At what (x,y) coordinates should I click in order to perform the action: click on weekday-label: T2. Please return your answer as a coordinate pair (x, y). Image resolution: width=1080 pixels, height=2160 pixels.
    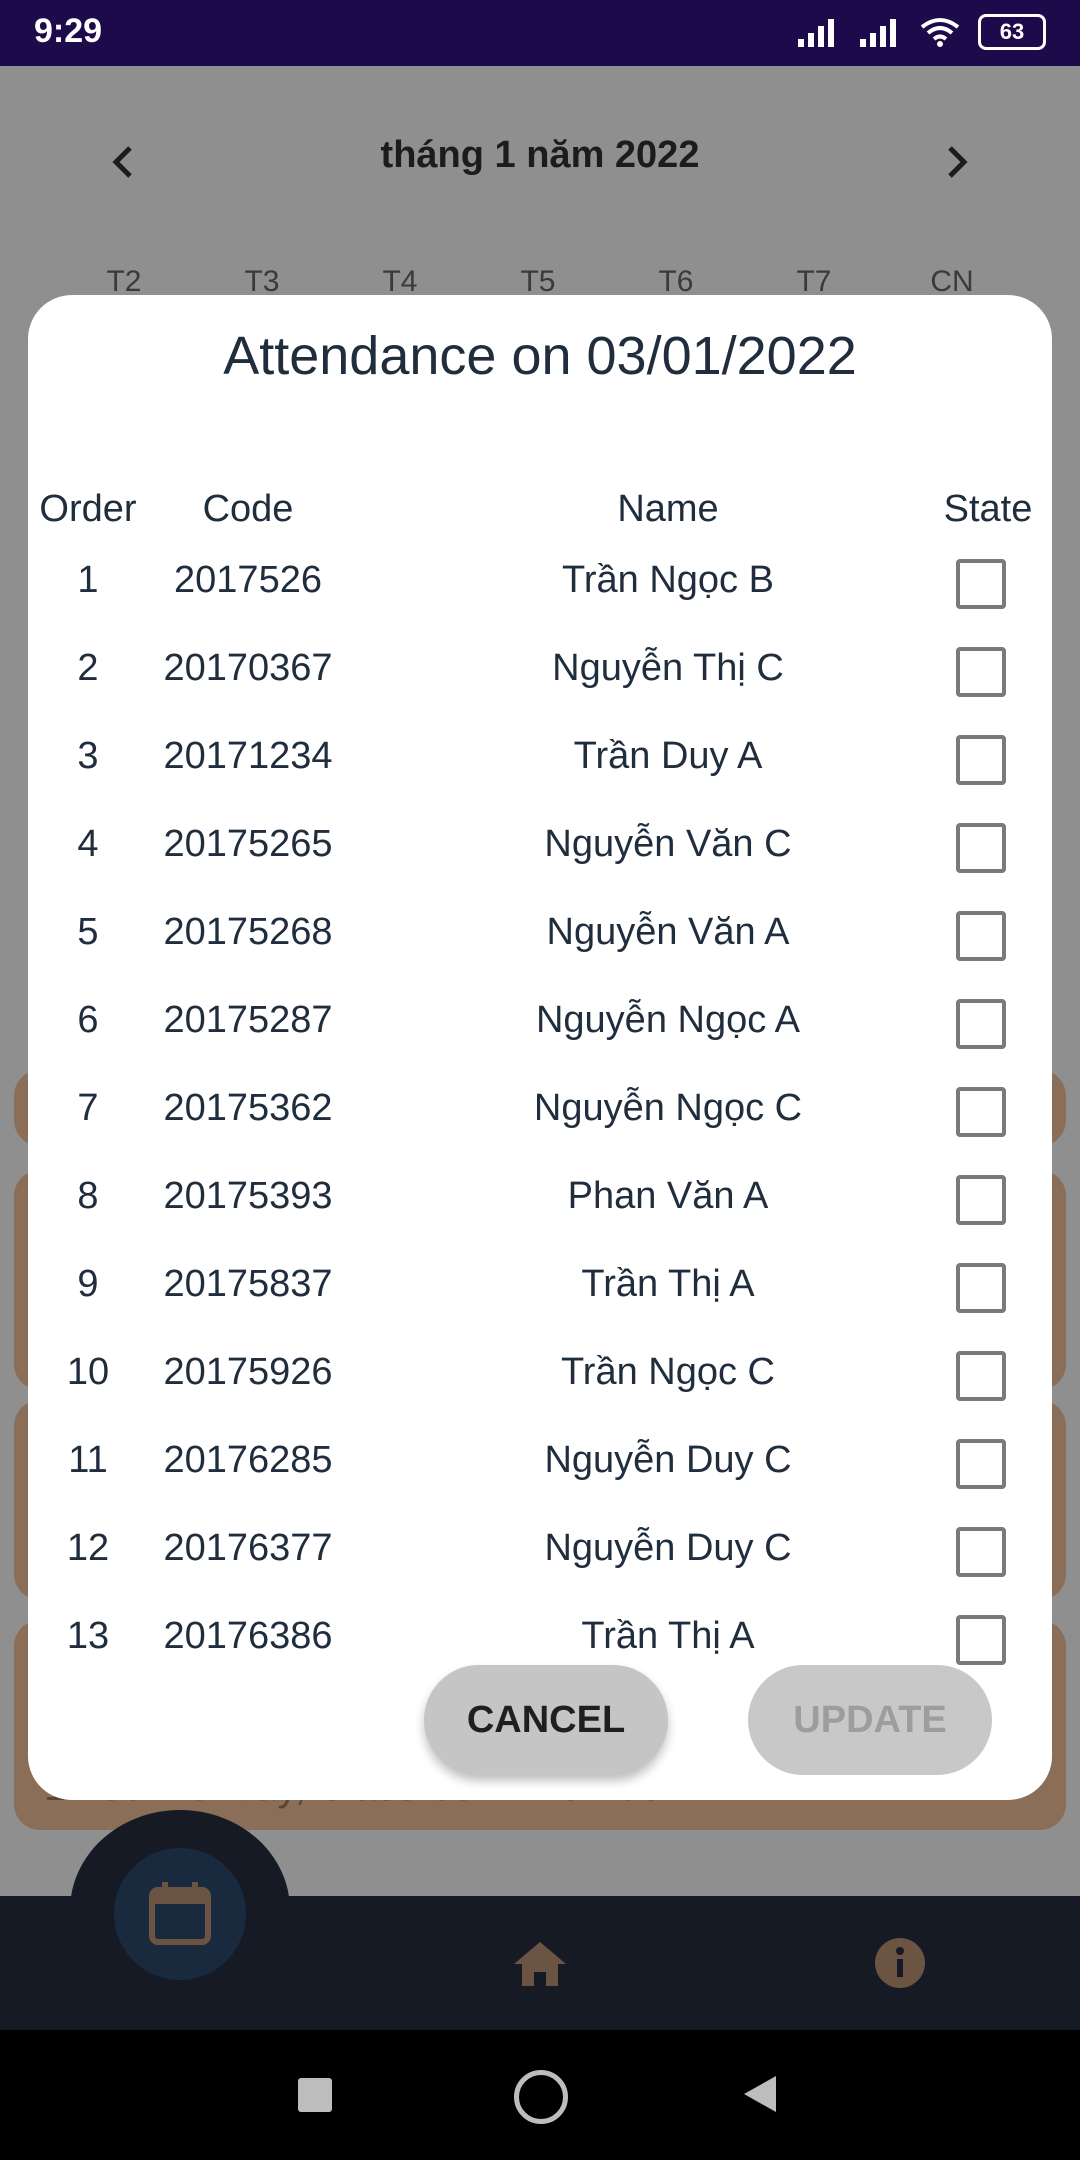
    Looking at the image, I should click on (124, 281).